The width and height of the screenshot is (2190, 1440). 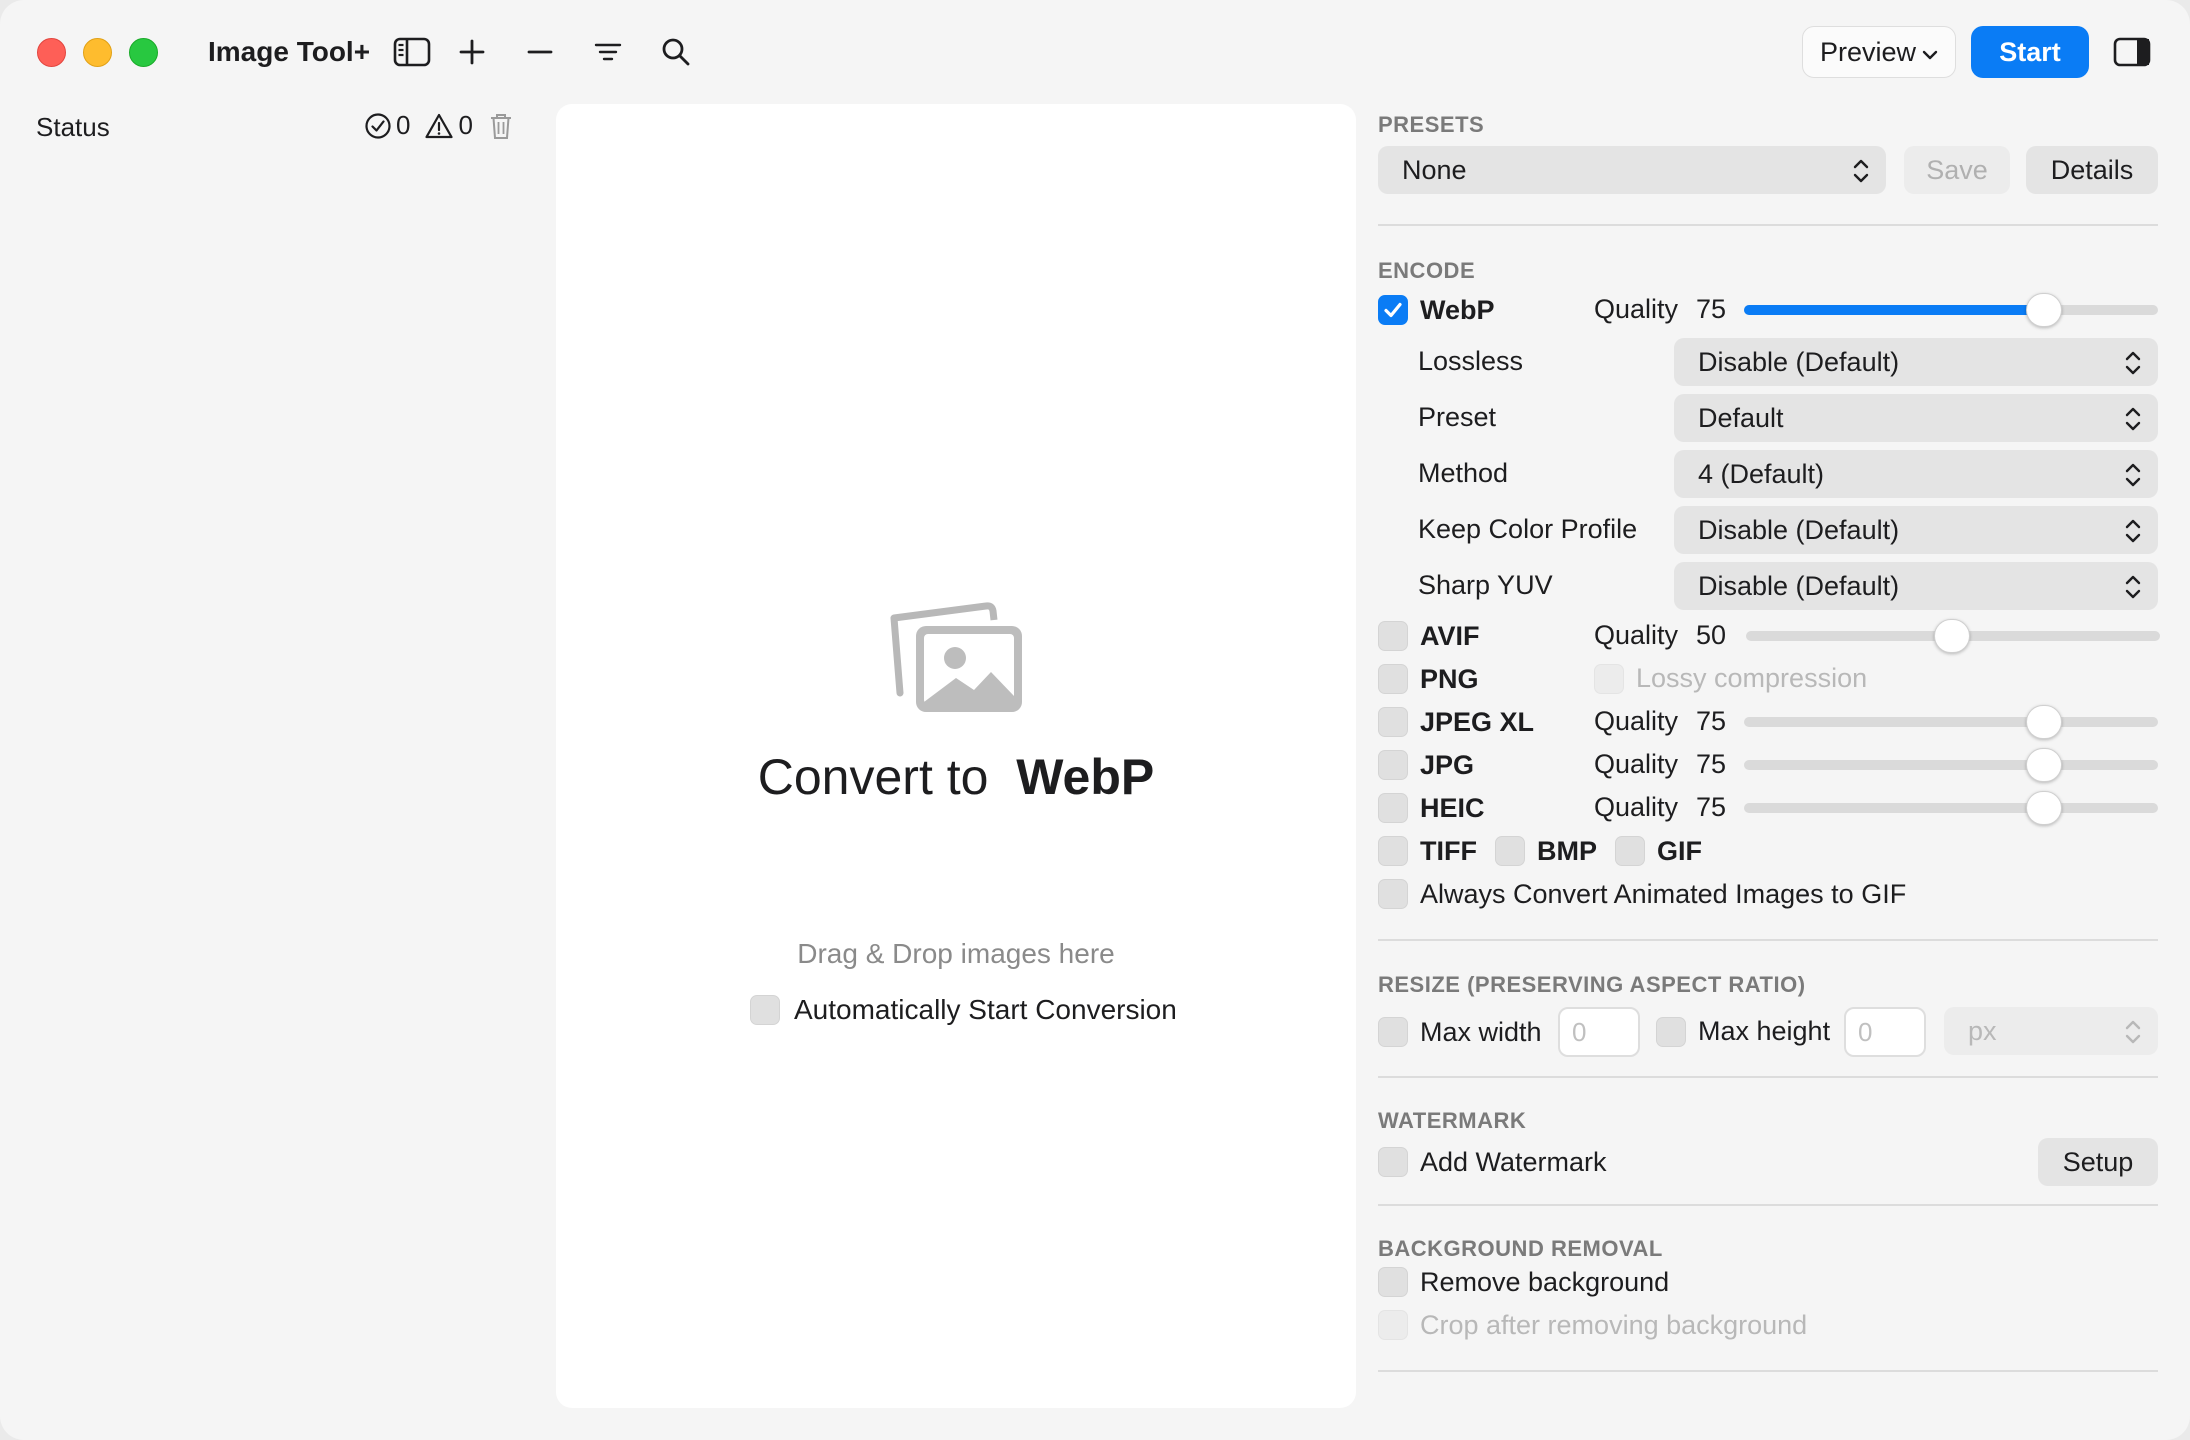 I want to click on sidebar-toggle-icon, so click(x=412, y=52).